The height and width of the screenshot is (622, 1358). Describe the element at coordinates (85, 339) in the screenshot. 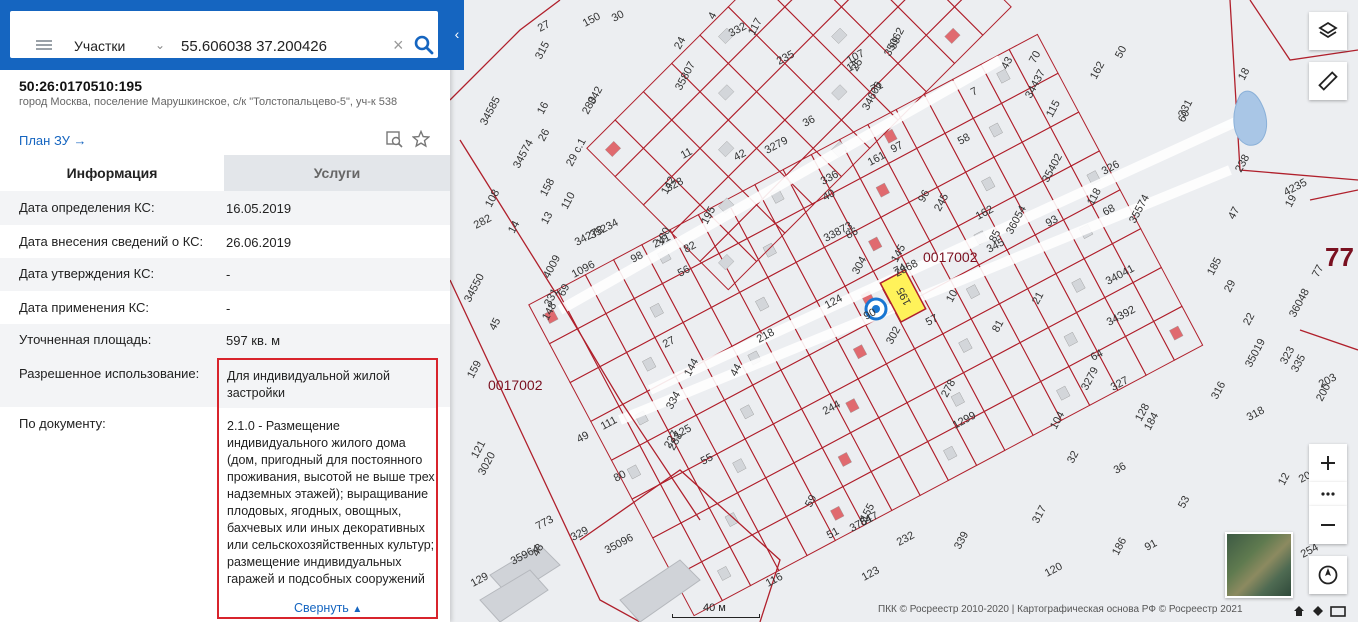

I see `info-key: Уточненная площадь:` at that location.